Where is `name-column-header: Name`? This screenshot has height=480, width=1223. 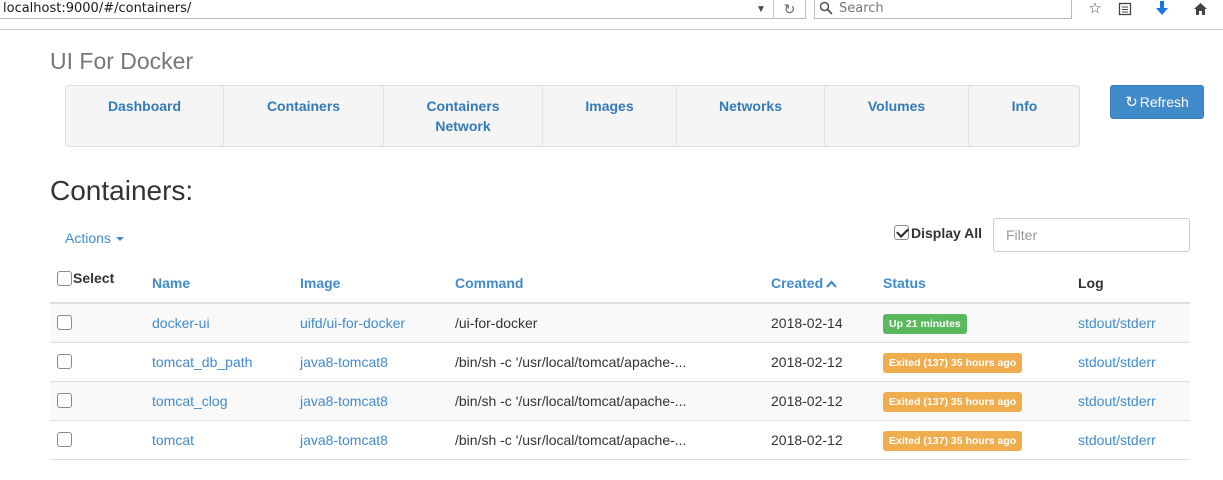
name-column-header: Name is located at coordinates (171, 283).